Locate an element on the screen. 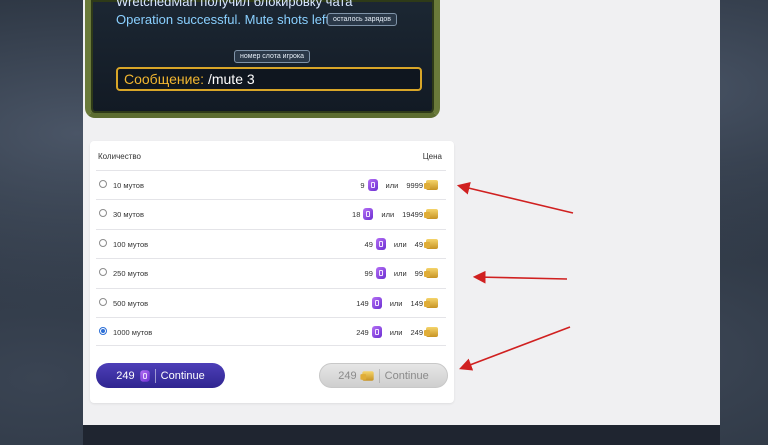 This screenshot has width=768, height=445. option-price: 249 или 249 is located at coordinates (397, 332).